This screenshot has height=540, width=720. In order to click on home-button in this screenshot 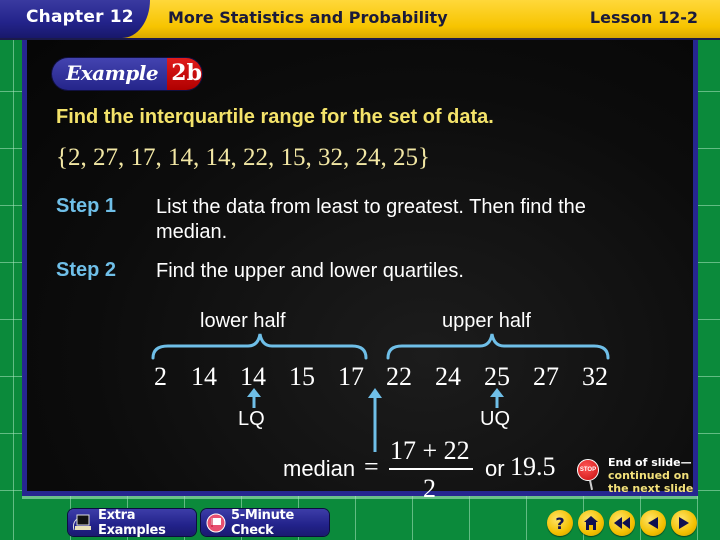, I will do `click(591, 523)`.